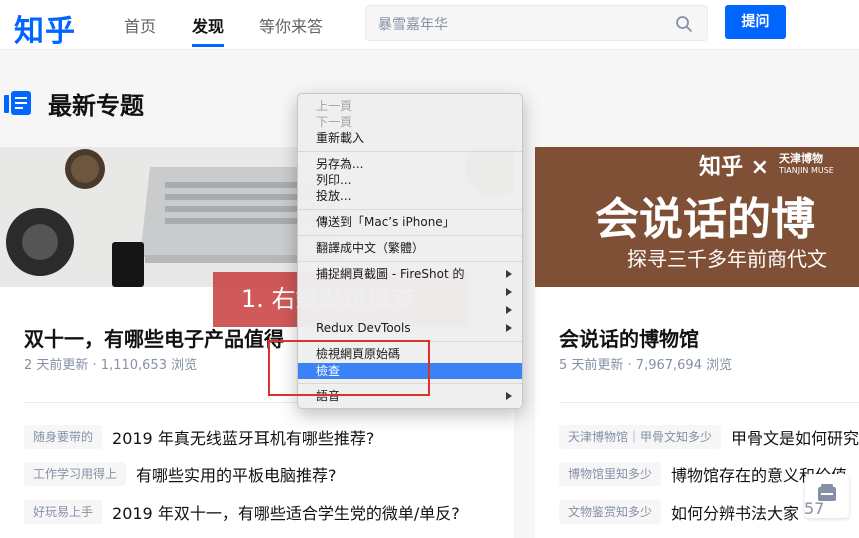 This screenshot has height=538, width=859. What do you see at coordinates (536, 23) in the screenshot?
I see `search-input: 暴雪嘉年华` at bounding box center [536, 23].